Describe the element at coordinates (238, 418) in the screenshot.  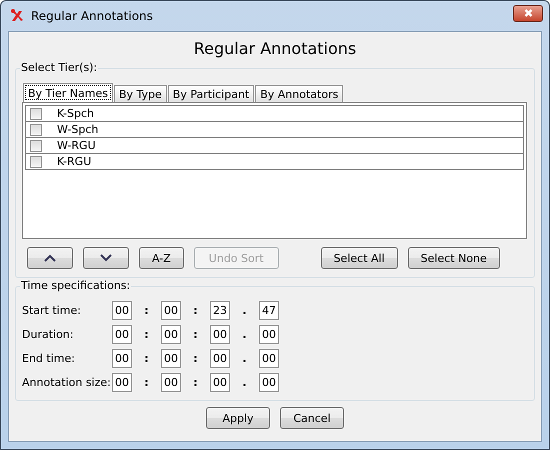
I see `dialog-button: Apply` at that location.